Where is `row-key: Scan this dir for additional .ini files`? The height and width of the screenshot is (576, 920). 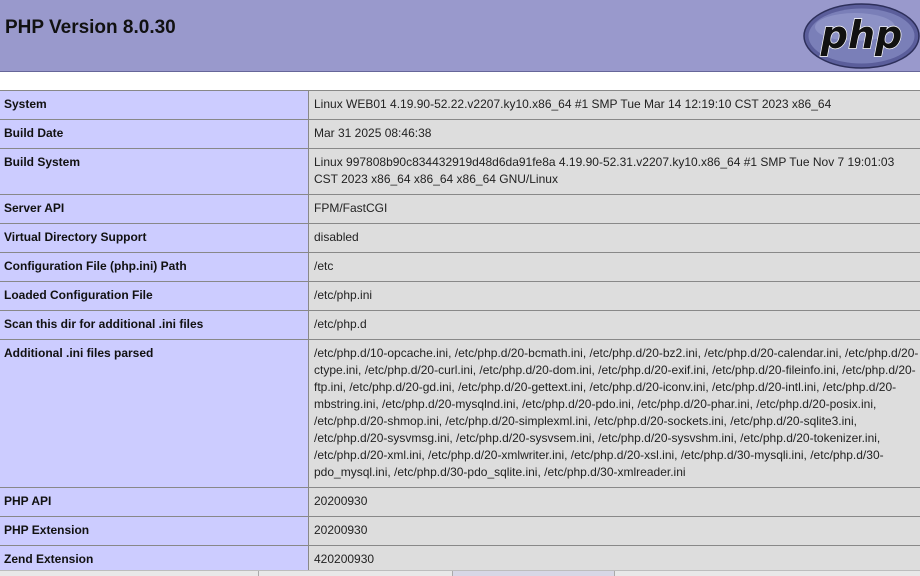 row-key: Scan this dir for additional .ini files is located at coordinates (154, 325).